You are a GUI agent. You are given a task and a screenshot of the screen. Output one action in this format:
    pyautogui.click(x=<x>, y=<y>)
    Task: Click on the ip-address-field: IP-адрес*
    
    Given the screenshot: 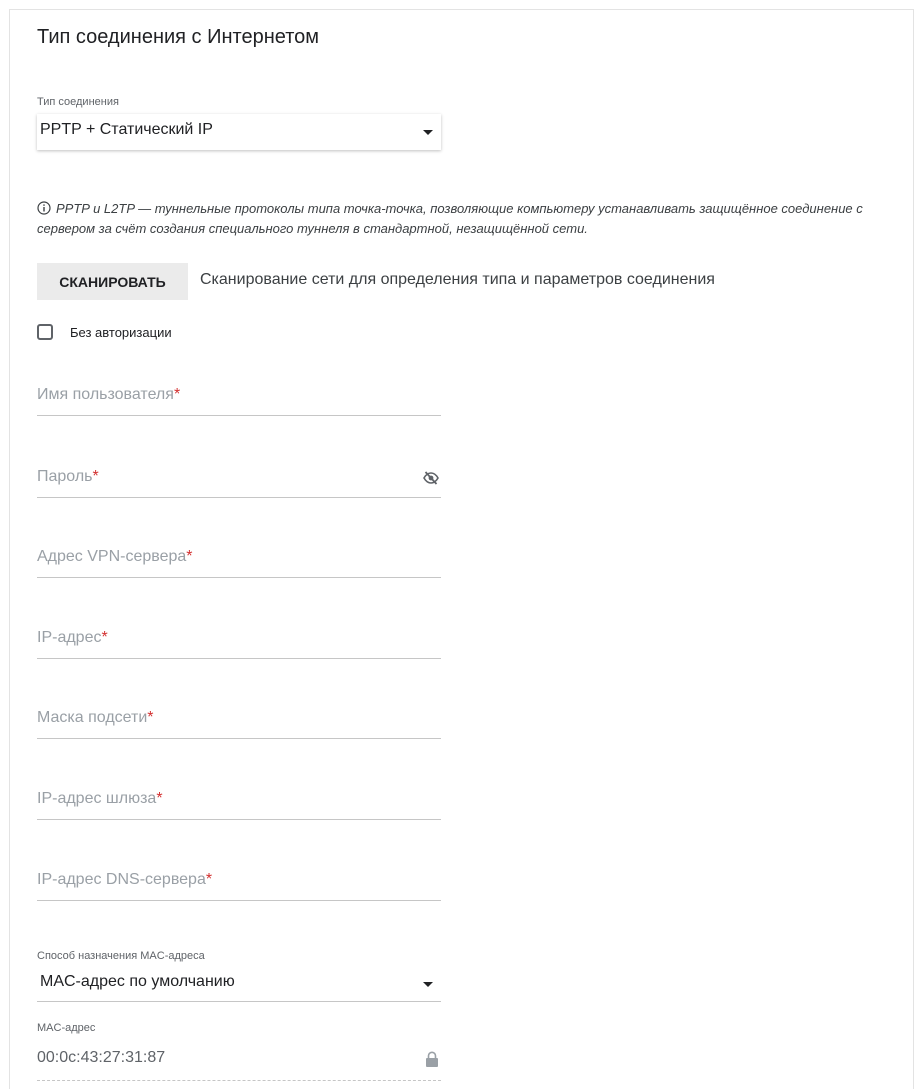 What is the action you would take?
    pyautogui.click(x=239, y=641)
    